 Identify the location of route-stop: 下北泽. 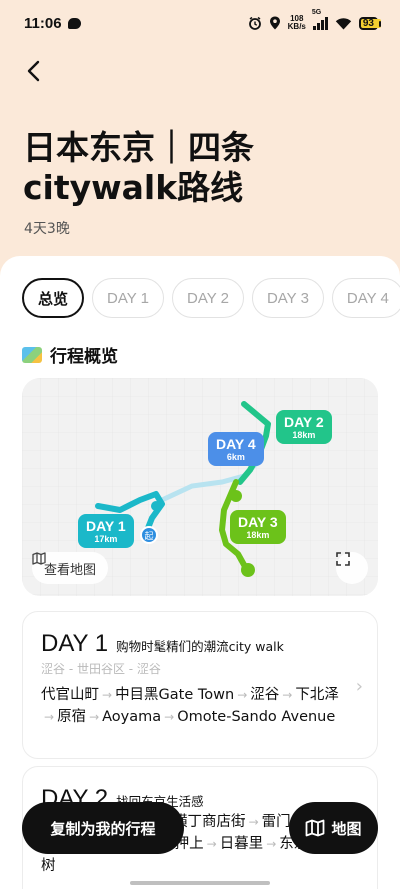
(317, 695).